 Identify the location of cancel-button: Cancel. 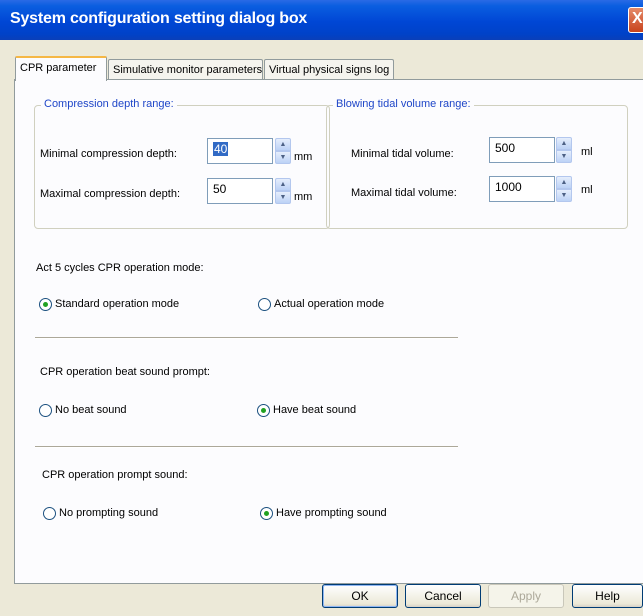
(443, 596).